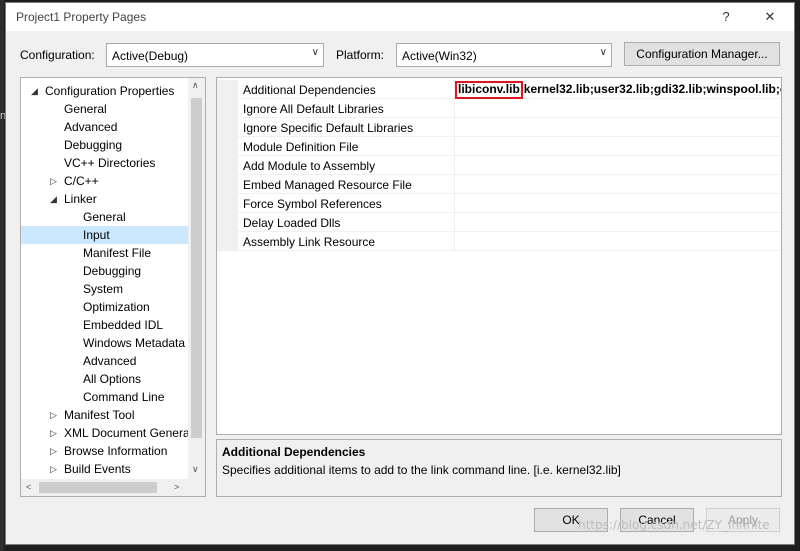 This screenshot has width=800, height=551. What do you see at coordinates (674, 525) in the screenshot?
I see `watermark-text: https://blog.csdn.net/ZY_Infinite` at bounding box center [674, 525].